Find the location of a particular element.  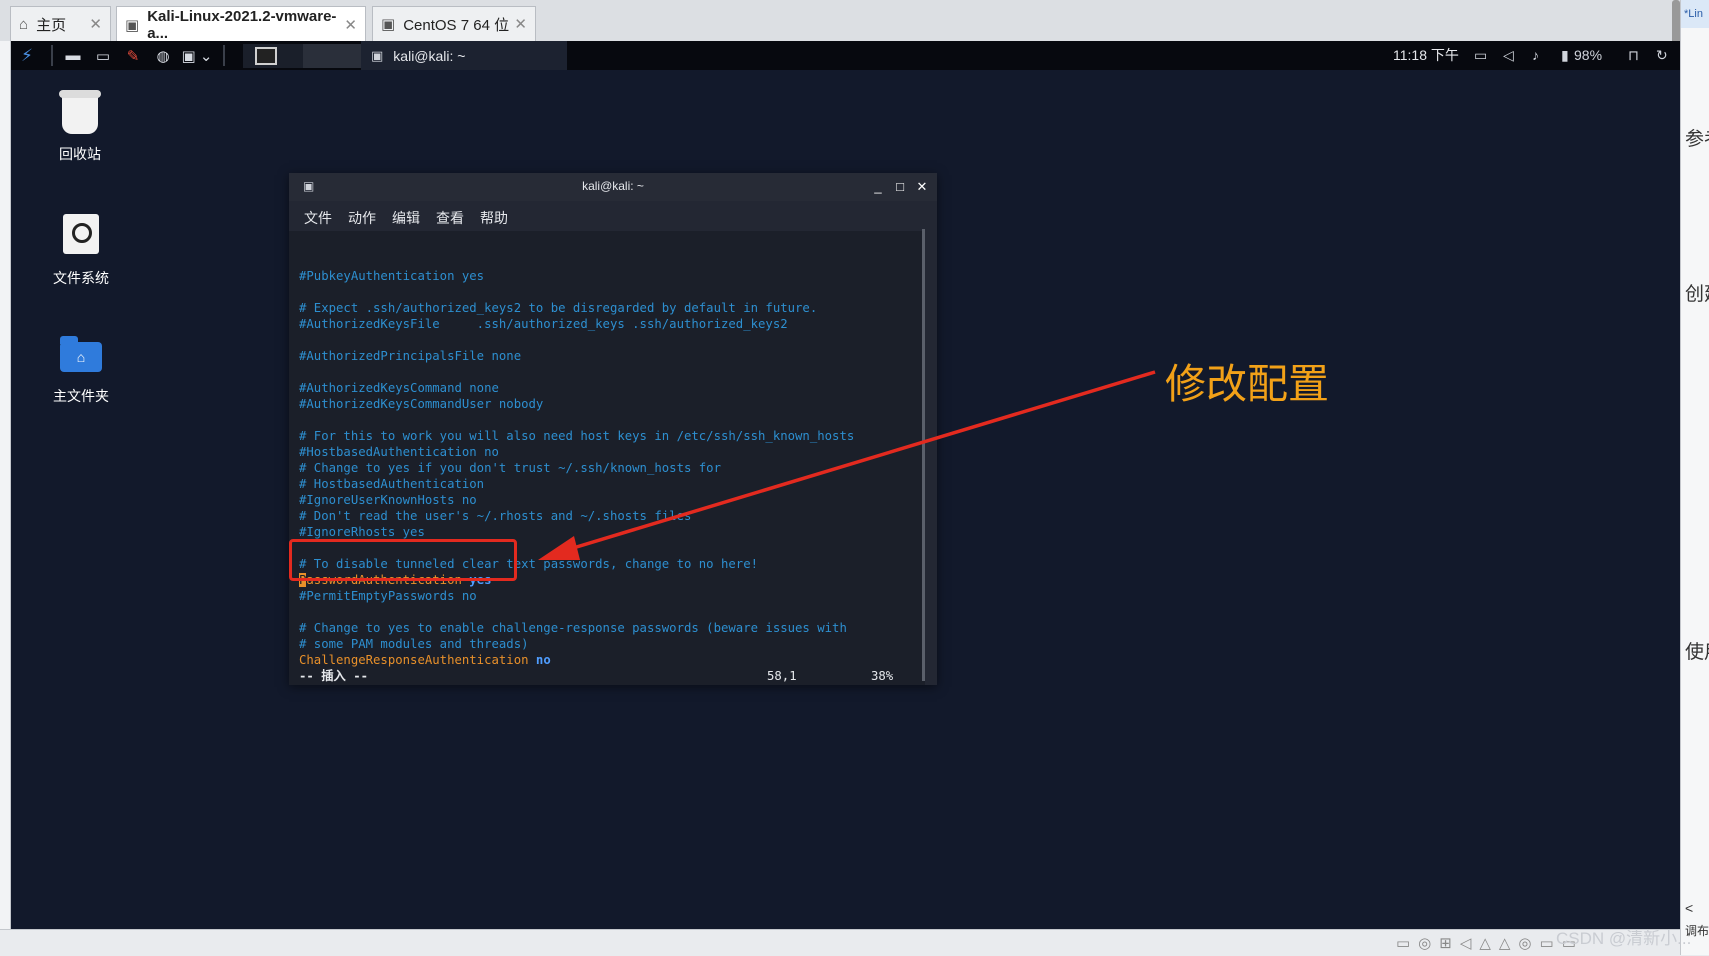

host-statusbar: ▭◎⊞◁△△◎▭▭ is located at coordinates (840, 942).